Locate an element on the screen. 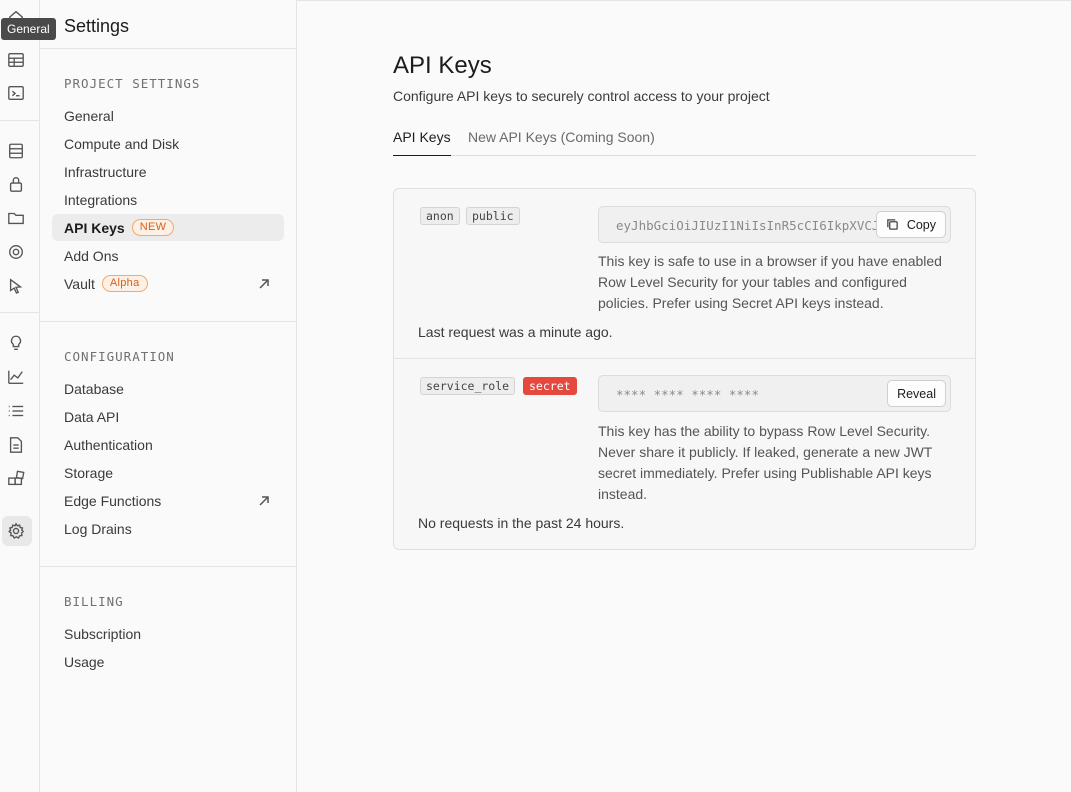 The image size is (1071, 792). tag-secret: secret is located at coordinates (550, 386).